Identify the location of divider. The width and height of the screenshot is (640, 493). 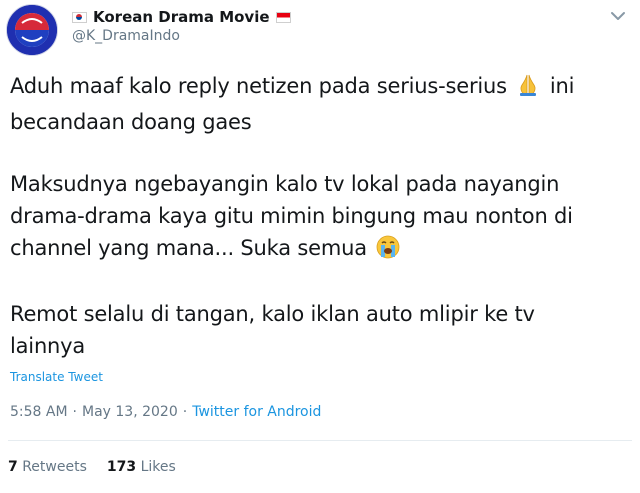
(320, 440).